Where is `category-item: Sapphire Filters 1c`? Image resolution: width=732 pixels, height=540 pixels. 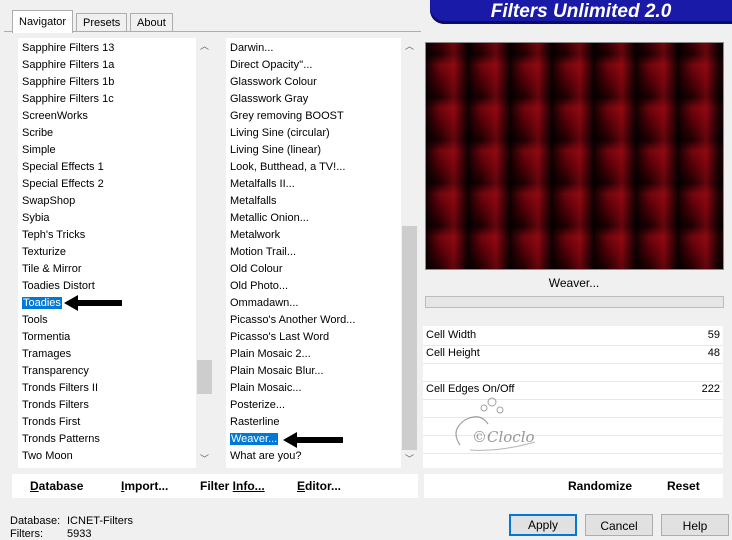 category-item: Sapphire Filters 1c is located at coordinates (107, 99).